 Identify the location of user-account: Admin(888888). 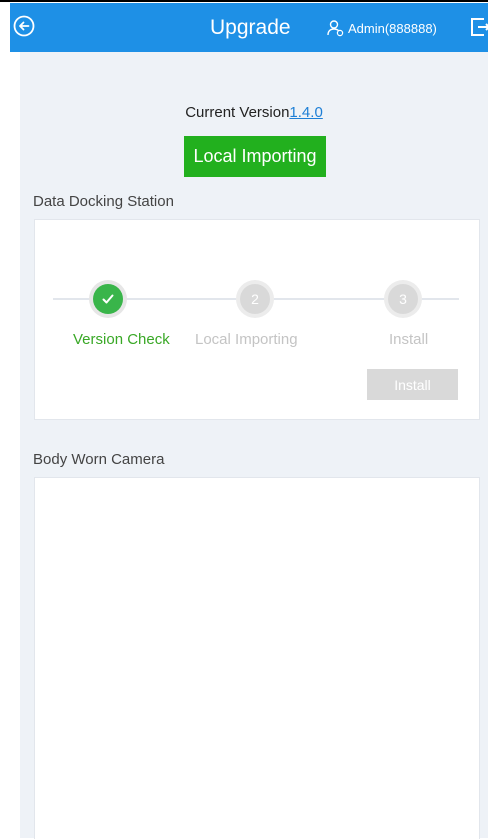
(381, 28).